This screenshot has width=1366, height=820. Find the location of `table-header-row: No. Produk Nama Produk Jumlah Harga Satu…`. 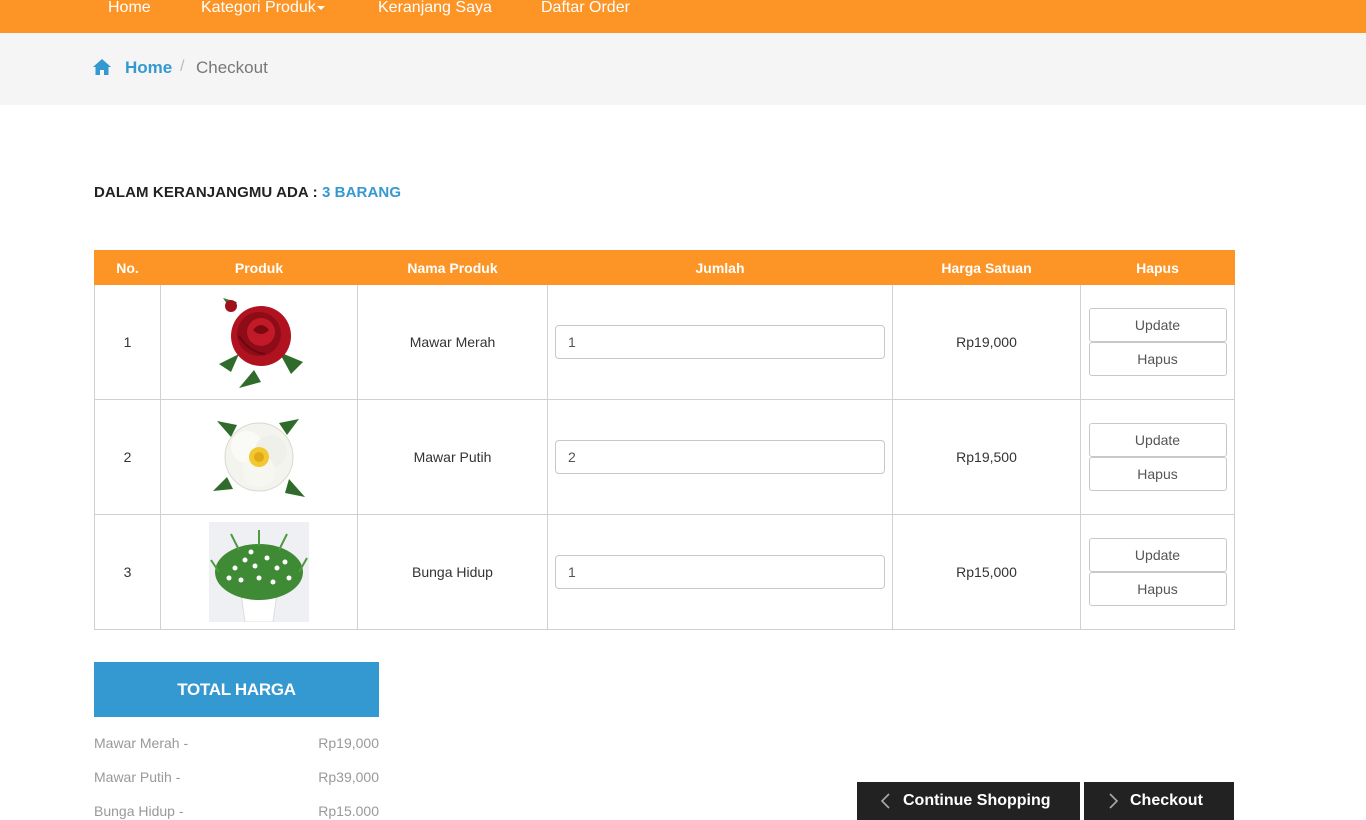

table-header-row: No. Produk Nama Produk Jumlah Harga Satu… is located at coordinates (664, 267).